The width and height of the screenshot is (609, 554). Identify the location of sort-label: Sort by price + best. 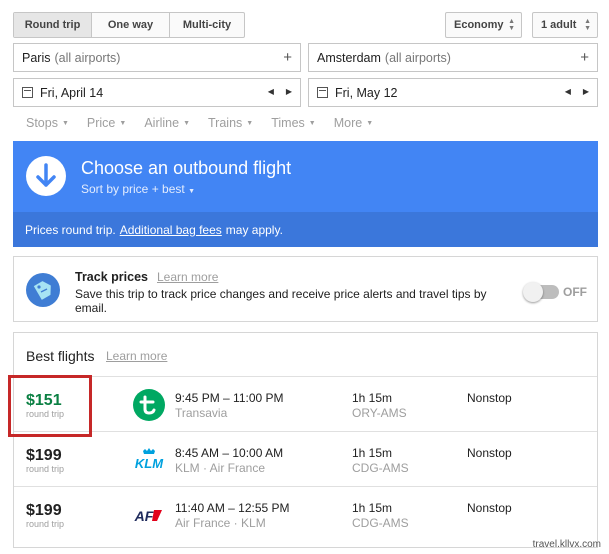
(133, 189).